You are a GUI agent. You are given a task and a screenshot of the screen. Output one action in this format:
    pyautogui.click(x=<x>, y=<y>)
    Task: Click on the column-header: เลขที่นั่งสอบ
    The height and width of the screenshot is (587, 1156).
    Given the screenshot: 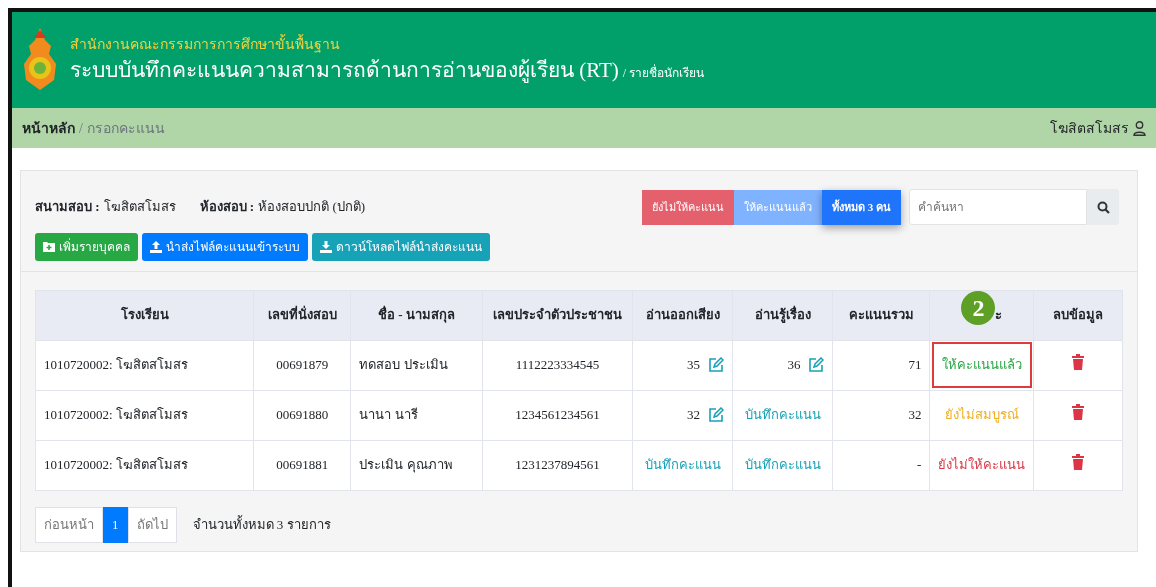 What is the action you would take?
    pyautogui.click(x=302, y=315)
    